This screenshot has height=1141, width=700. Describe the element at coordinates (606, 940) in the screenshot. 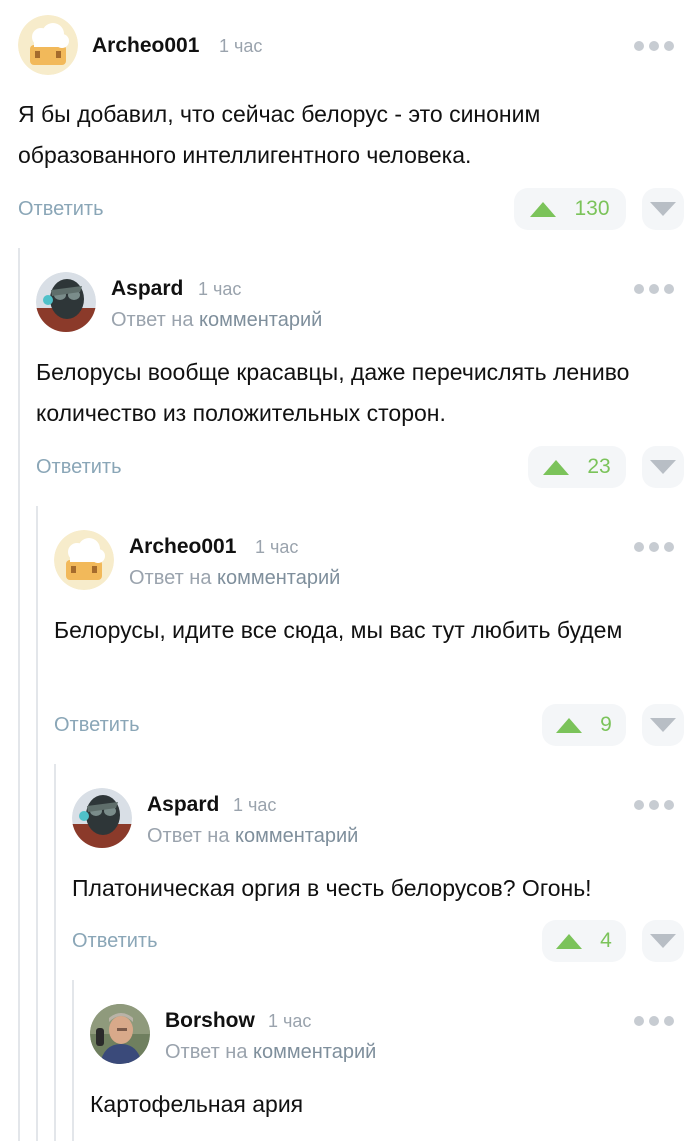

I see `comment-score: 4` at that location.